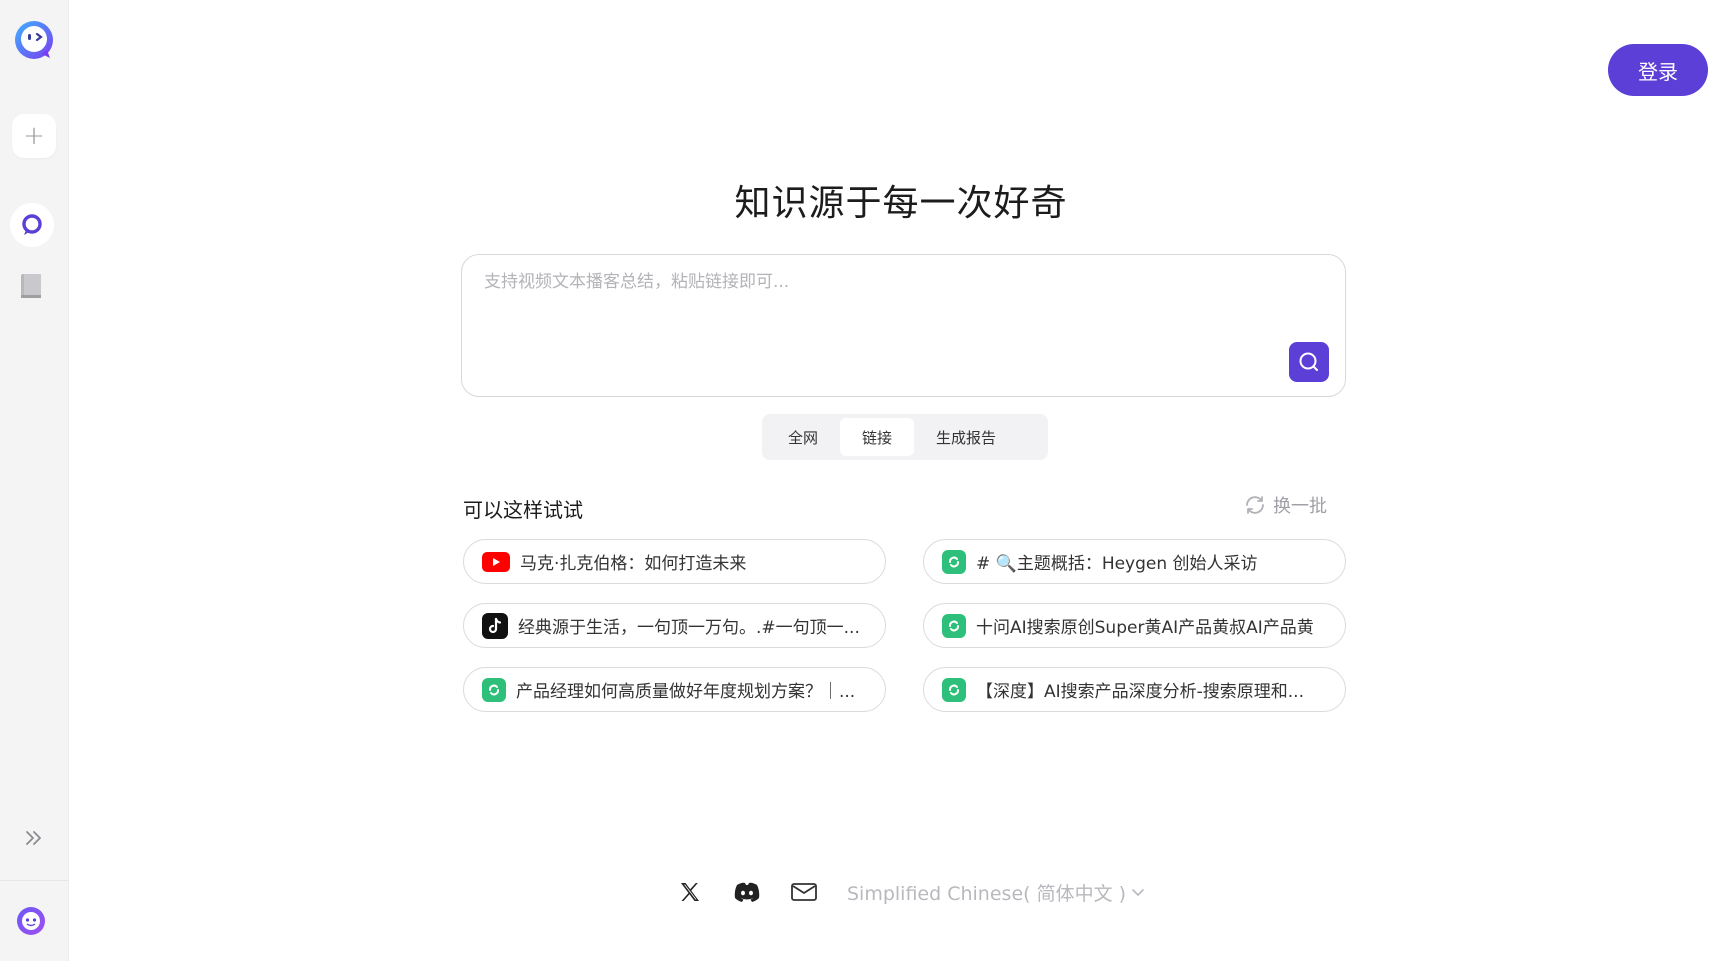 Image resolution: width=1734 pixels, height=961 pixels. I want to click on suggestion-item: 十问AI搜索原创Super黄AI产品黄叔AI产品黄, so click(1134, 625).